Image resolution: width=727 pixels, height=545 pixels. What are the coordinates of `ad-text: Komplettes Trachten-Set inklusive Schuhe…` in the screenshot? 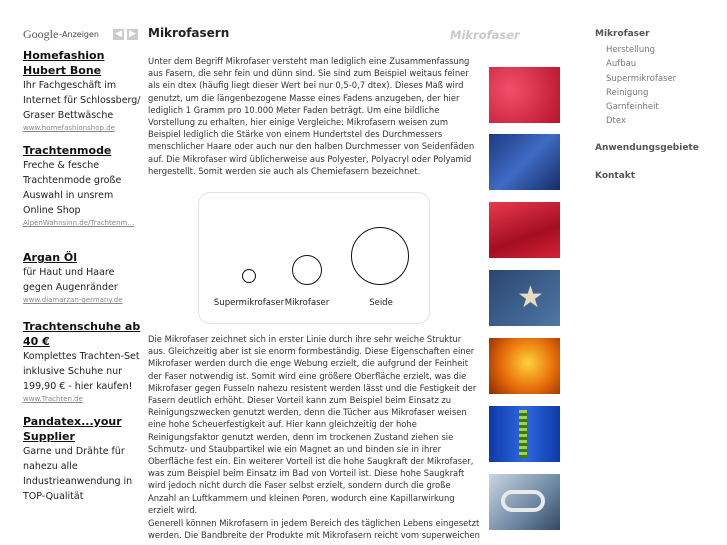 It's located at (81, 371).